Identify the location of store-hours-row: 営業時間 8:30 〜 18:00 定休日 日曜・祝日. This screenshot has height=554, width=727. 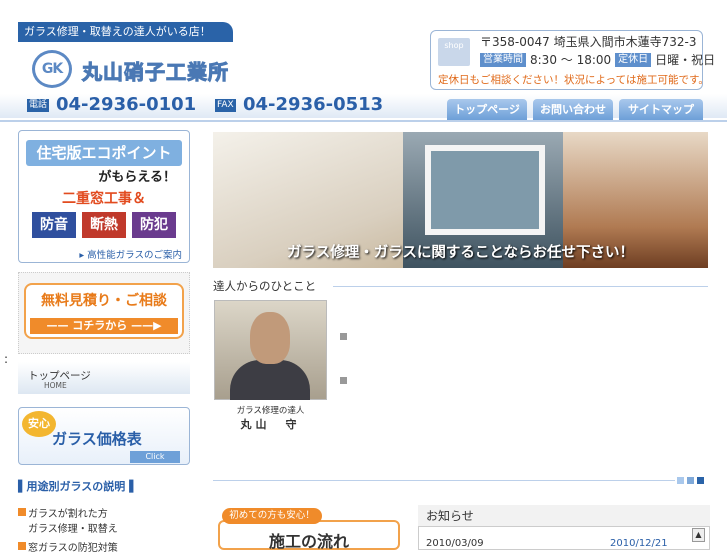
(597, 59).